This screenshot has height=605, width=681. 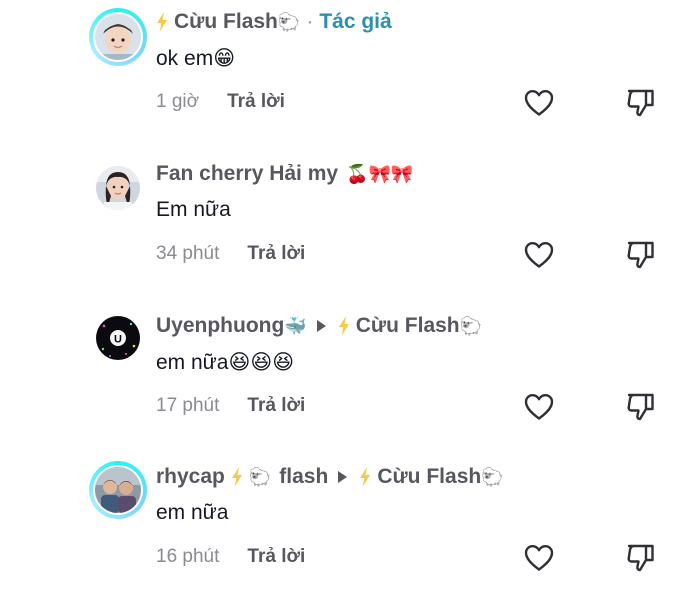 What do you see at coordinates (224, 58) in the screenshot?
I see `grin-emoji: 😁` at bounding box center [224, 58].